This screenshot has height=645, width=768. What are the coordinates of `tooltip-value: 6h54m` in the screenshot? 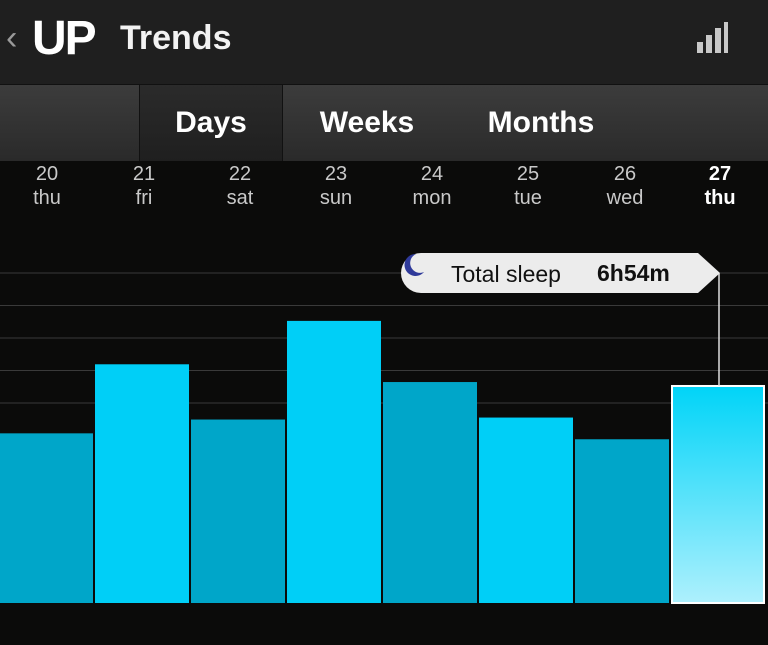 It's located at (633, 273).